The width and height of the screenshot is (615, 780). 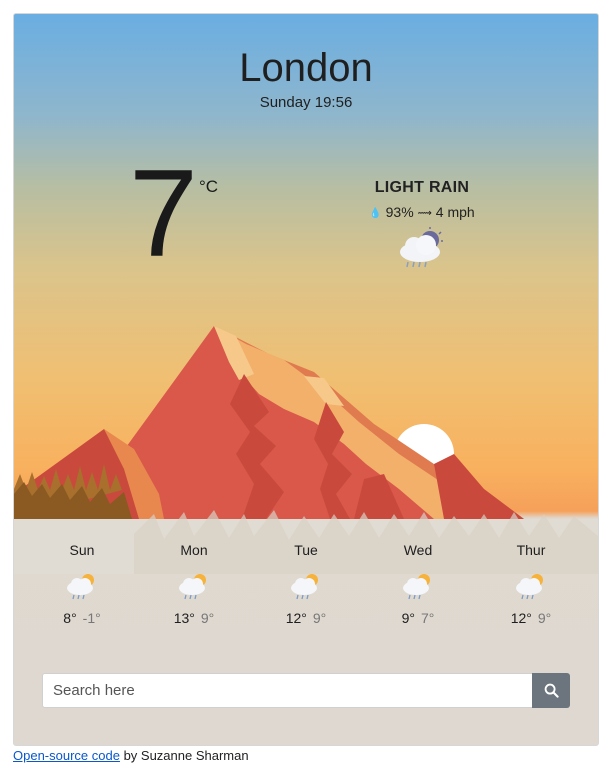 I want to click on temperature-unit: °C, so click(x=209, y=186).